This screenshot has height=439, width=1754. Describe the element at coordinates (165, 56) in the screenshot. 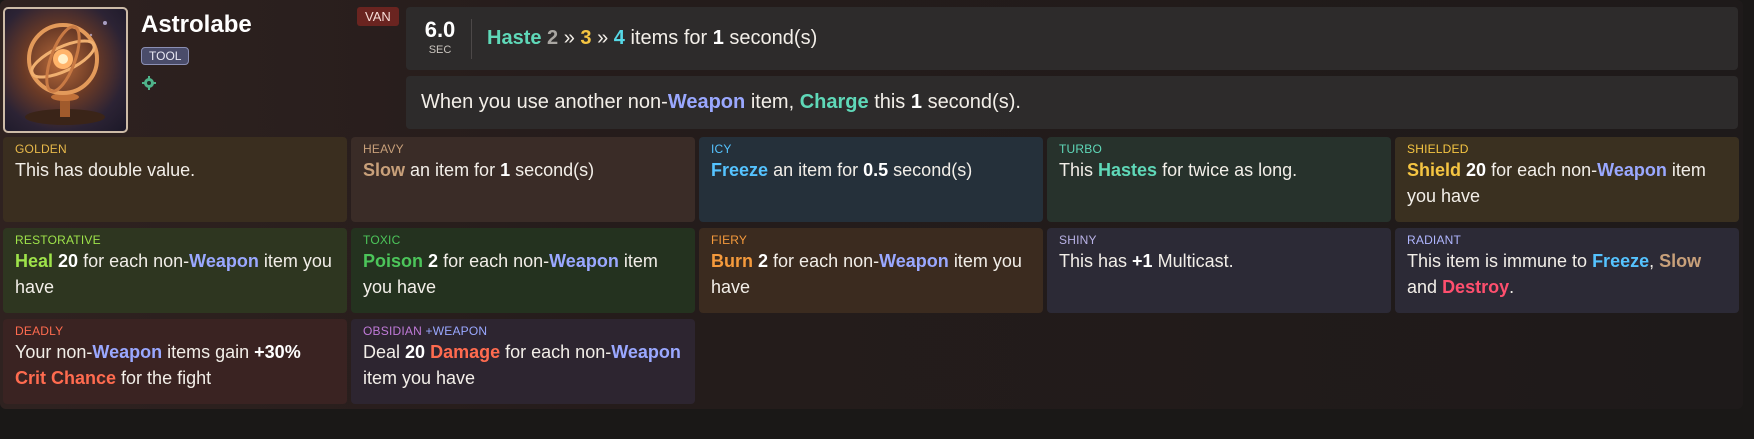

I see `item-type-tag: TOOL` at that location.